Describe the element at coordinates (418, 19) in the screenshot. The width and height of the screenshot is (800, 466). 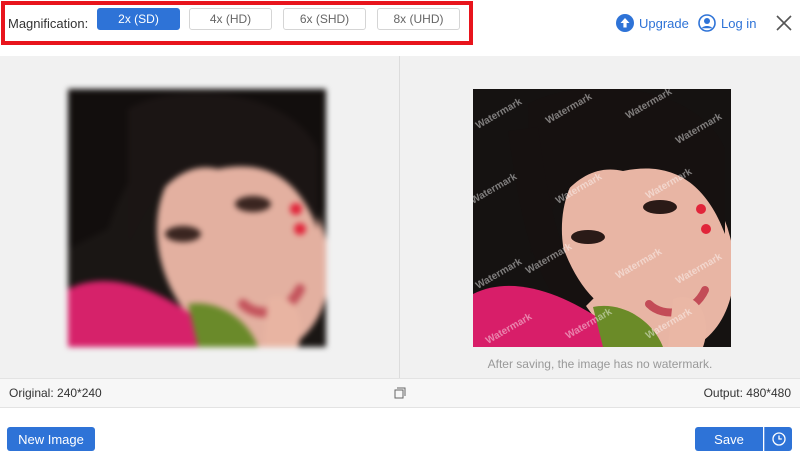
I see `mag-option-8x: 8x (UHD)` at that location.